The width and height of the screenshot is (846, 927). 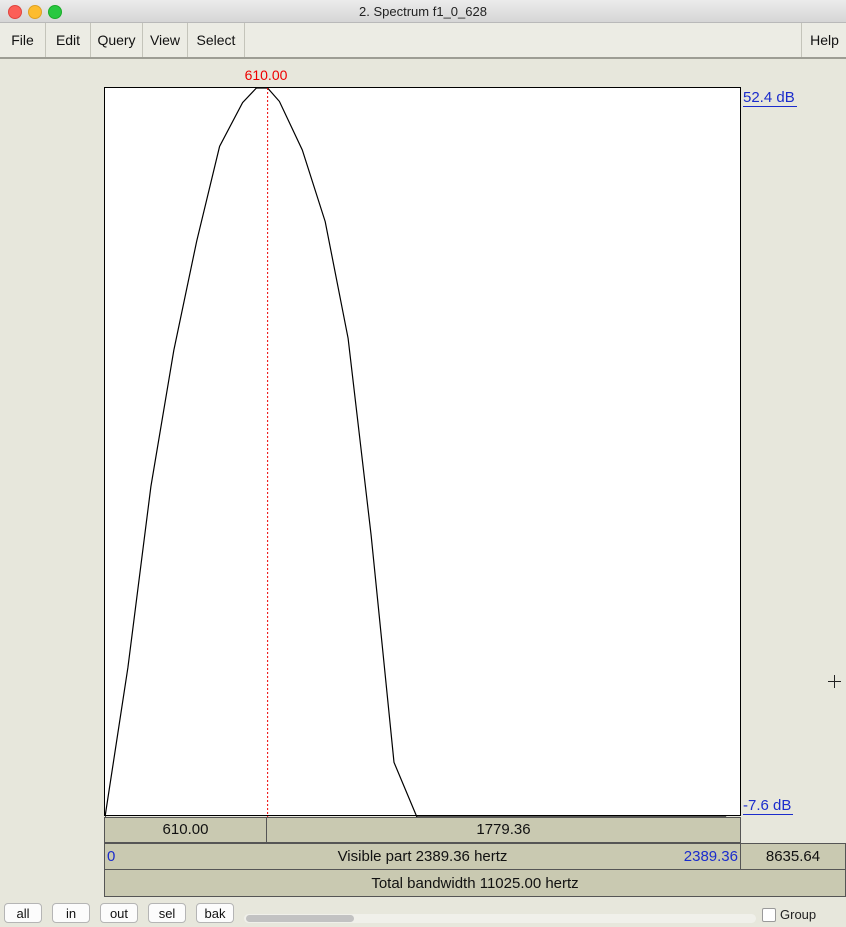 I want to click on zoom-back-button: bak, so click(x=215, y=913).